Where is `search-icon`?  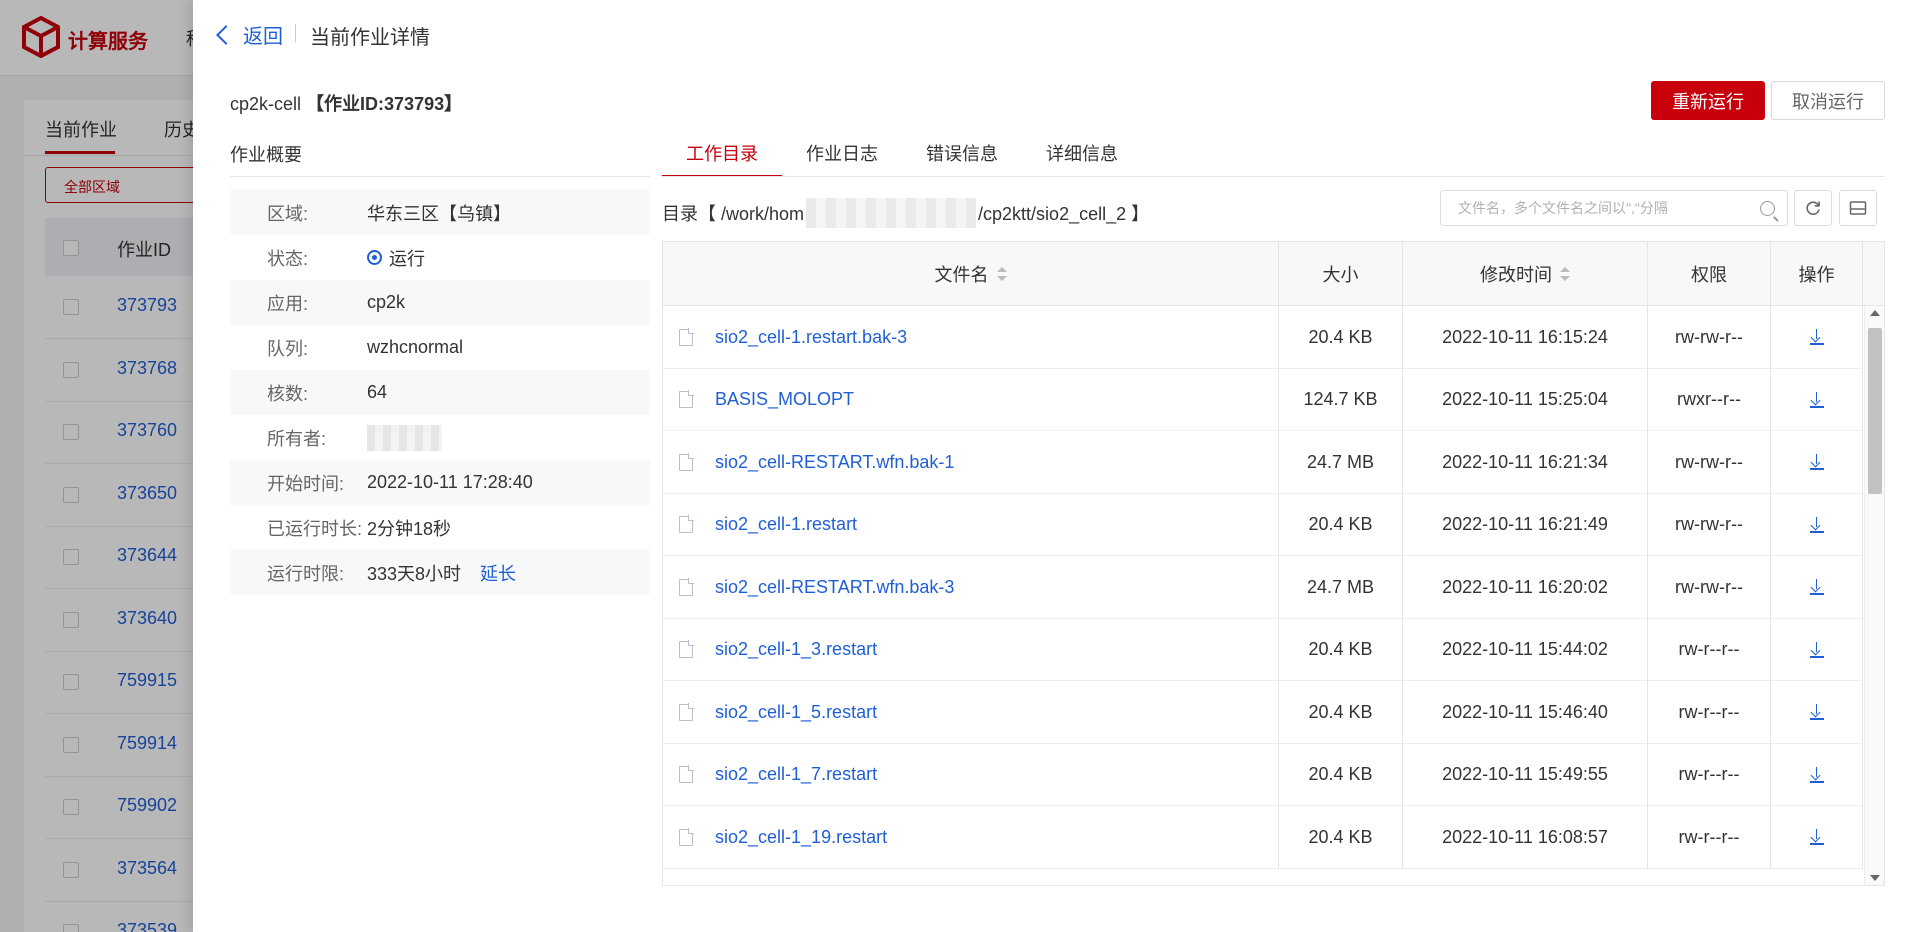 search-icon is located at coordinates (1767, 208).